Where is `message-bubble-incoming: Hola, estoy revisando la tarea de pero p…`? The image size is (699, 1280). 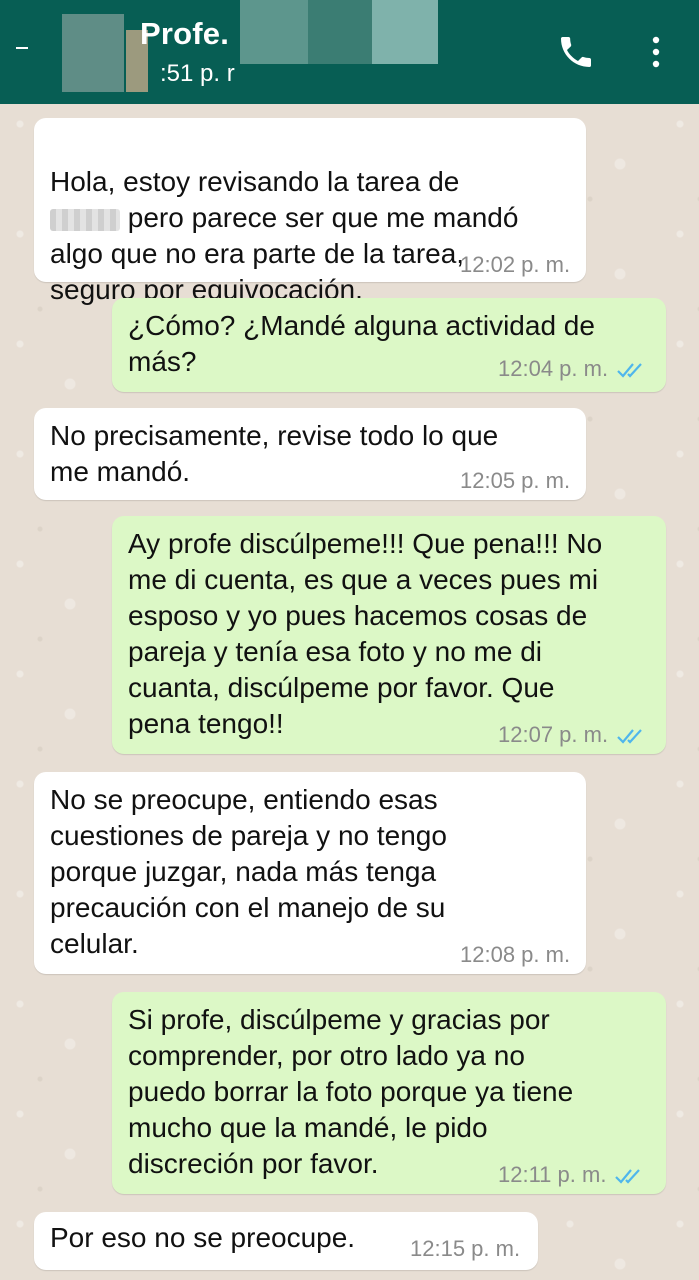
message-bubble-incoming: Hola, estoy revisando la tarea de pero p… is located at coordinates (310, 211).